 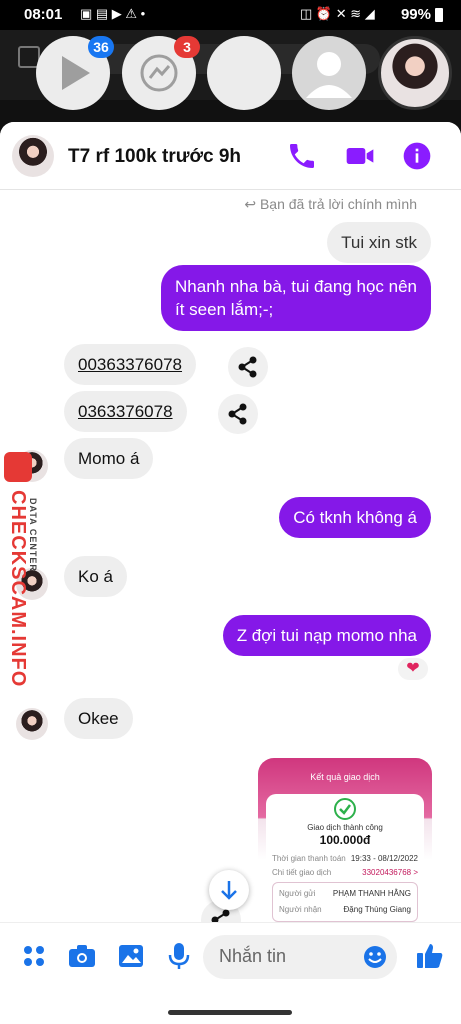 I want to click on arrow-down-icon, so click(x=229, y=890).